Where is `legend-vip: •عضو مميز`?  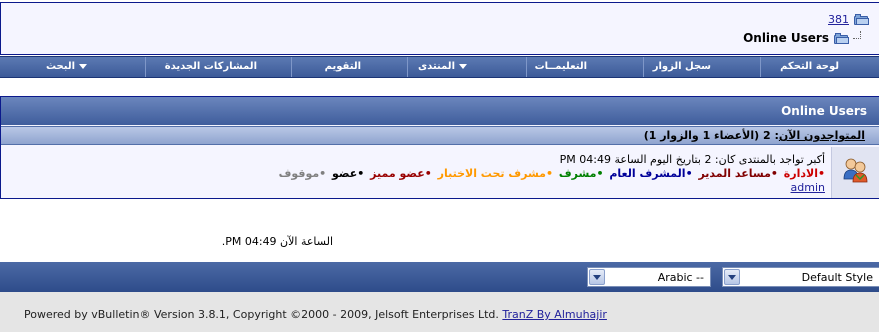 legend-vip: •عضو مميز is located at coordinates (401, 173).